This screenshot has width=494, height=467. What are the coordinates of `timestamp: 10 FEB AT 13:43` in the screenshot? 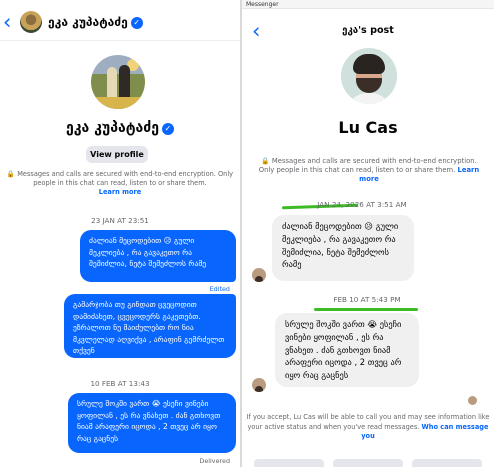 It's located at (120, 383).